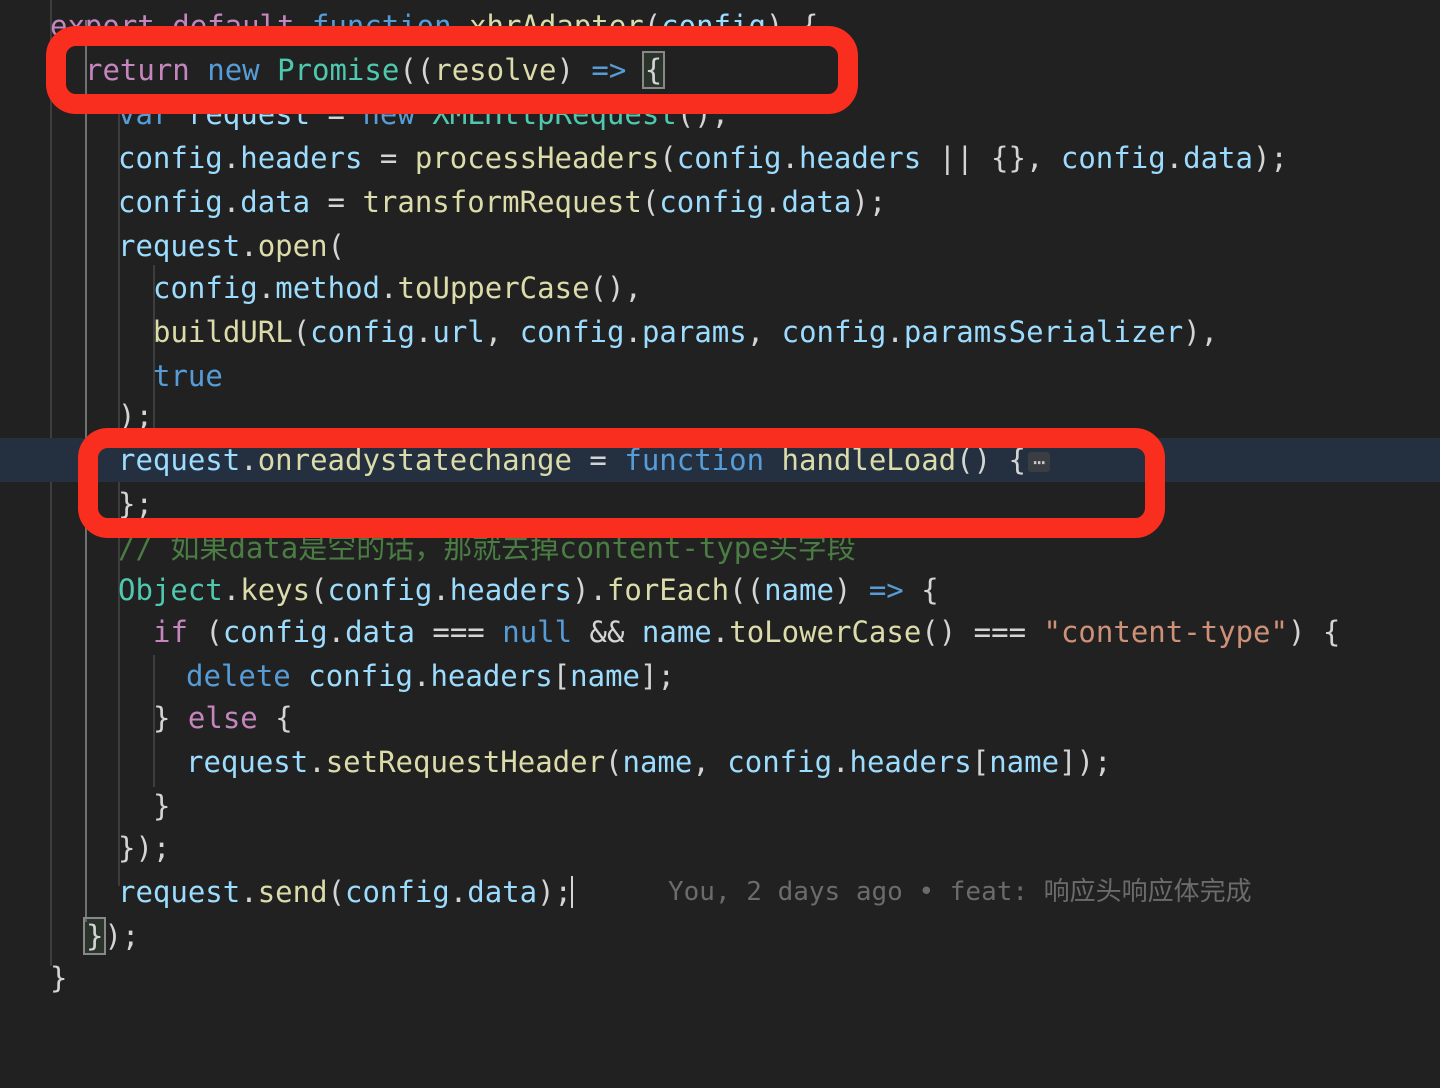  I want to click on code-line-text: delete config.headers[name];, so click(430, 676).